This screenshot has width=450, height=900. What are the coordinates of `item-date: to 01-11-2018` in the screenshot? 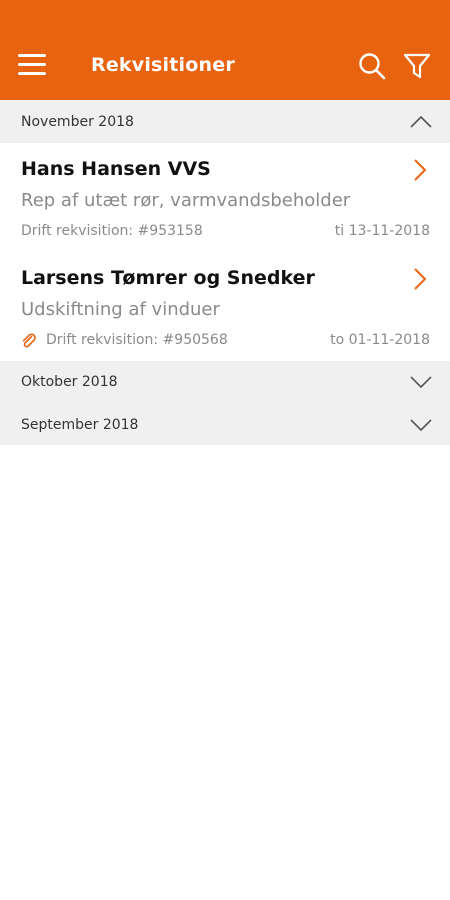 It's located at (380, 340).